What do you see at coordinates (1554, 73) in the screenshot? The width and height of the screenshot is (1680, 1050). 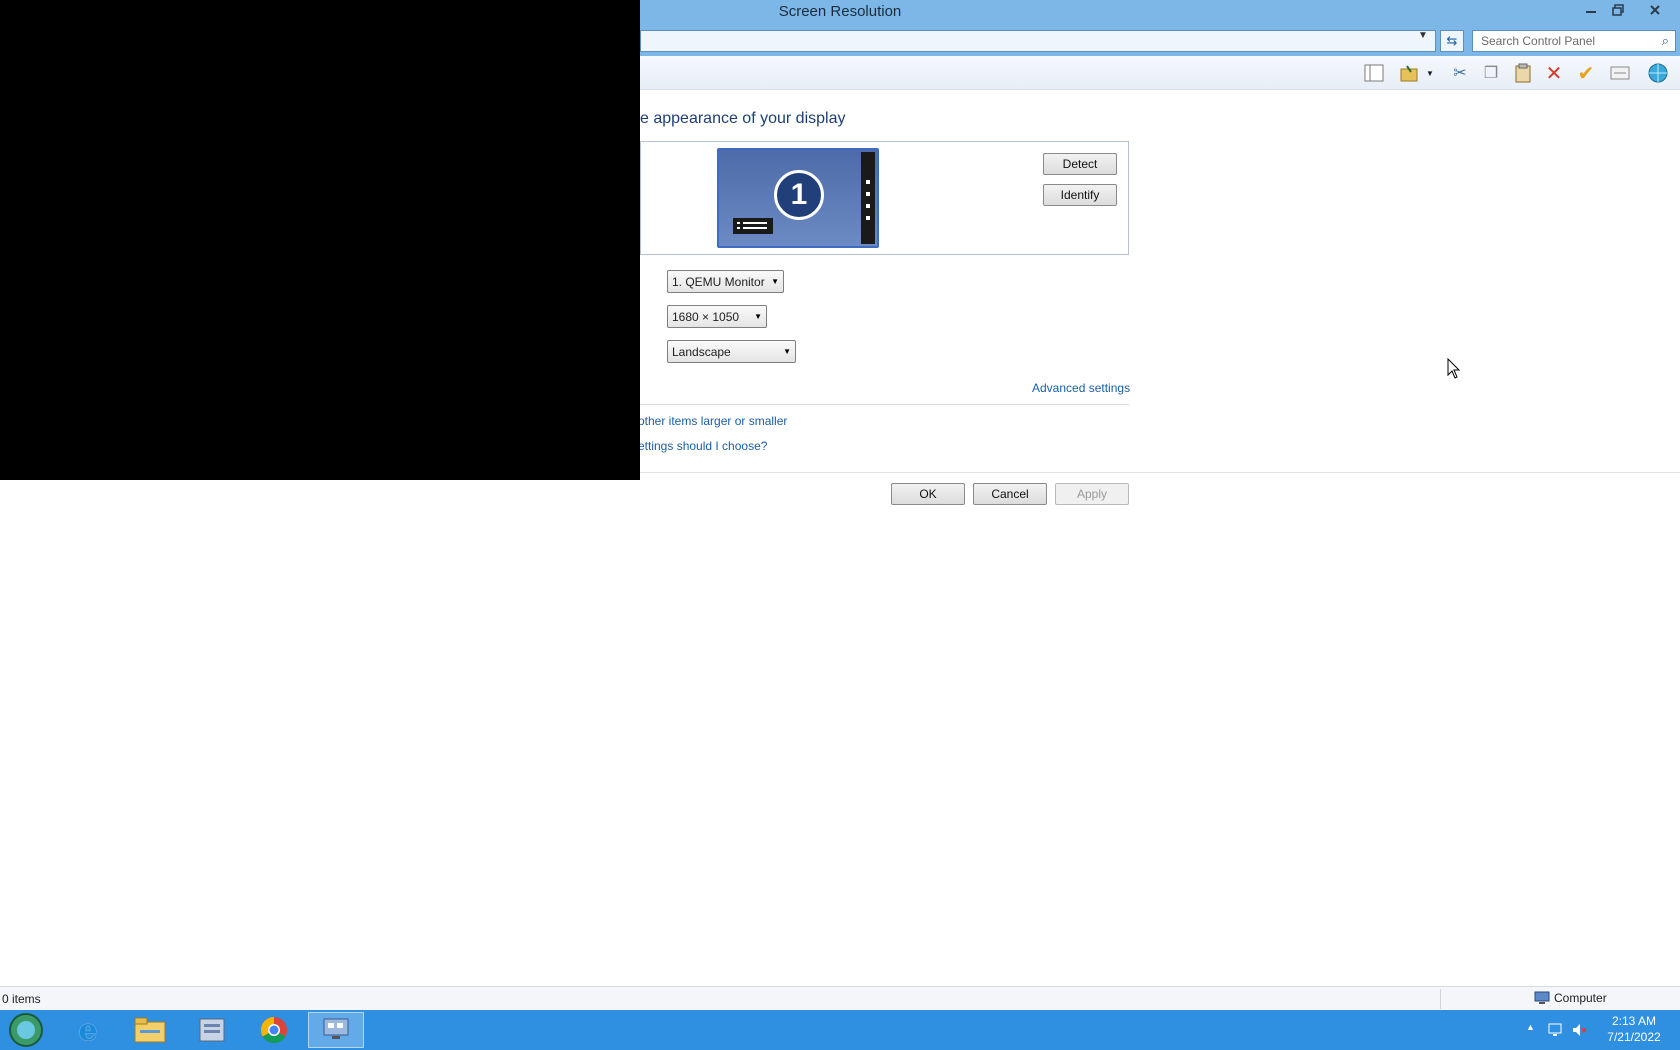 I see `delete-icon: ✕` at bounding box center [1554, 73].